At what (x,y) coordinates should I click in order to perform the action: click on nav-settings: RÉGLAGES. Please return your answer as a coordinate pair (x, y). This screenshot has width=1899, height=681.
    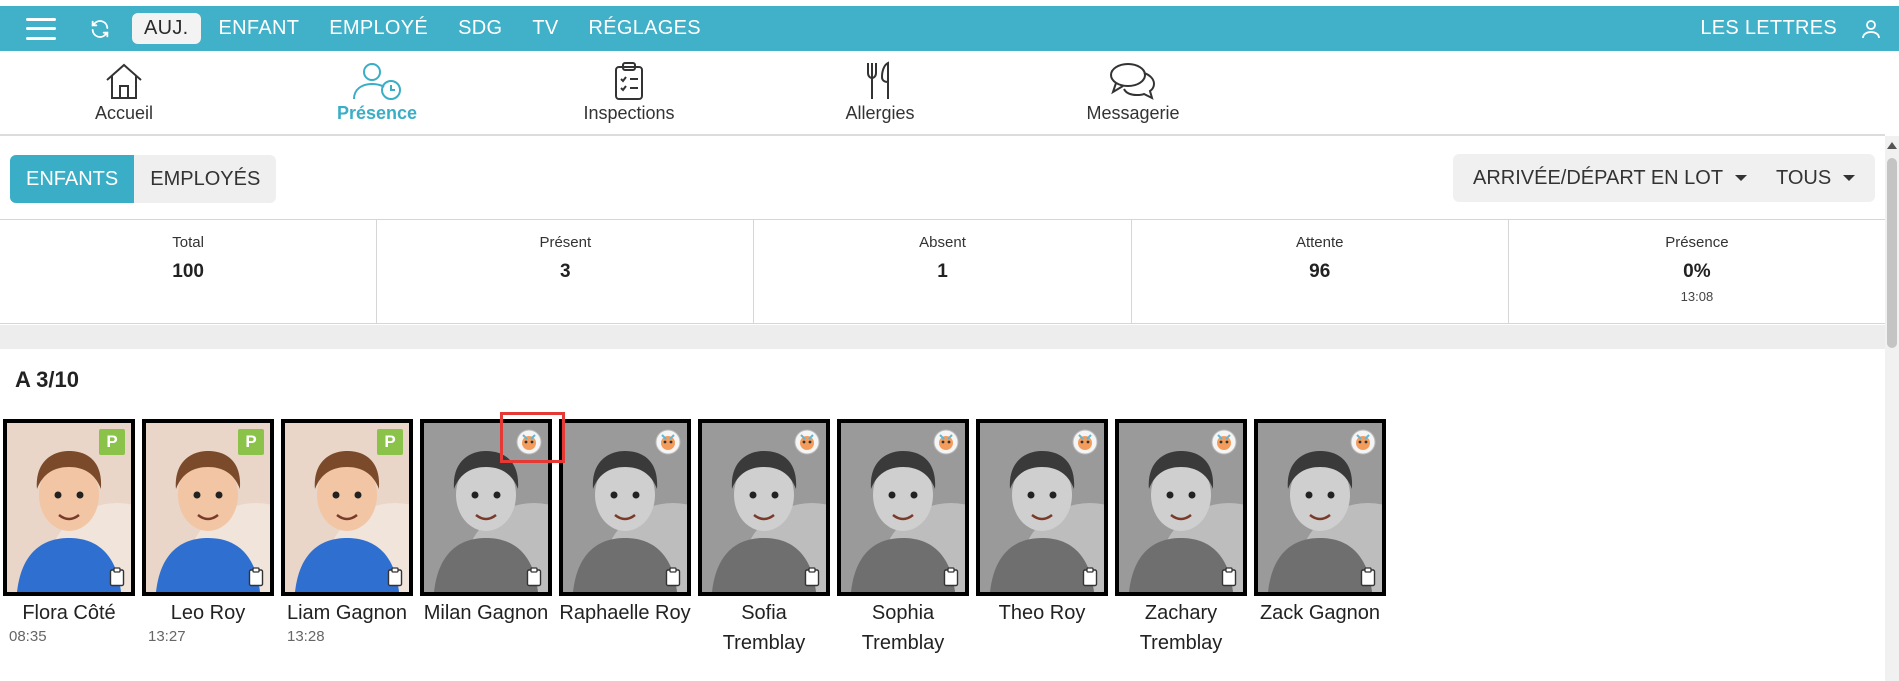
    Looking at the image, I should click on (644, 28).